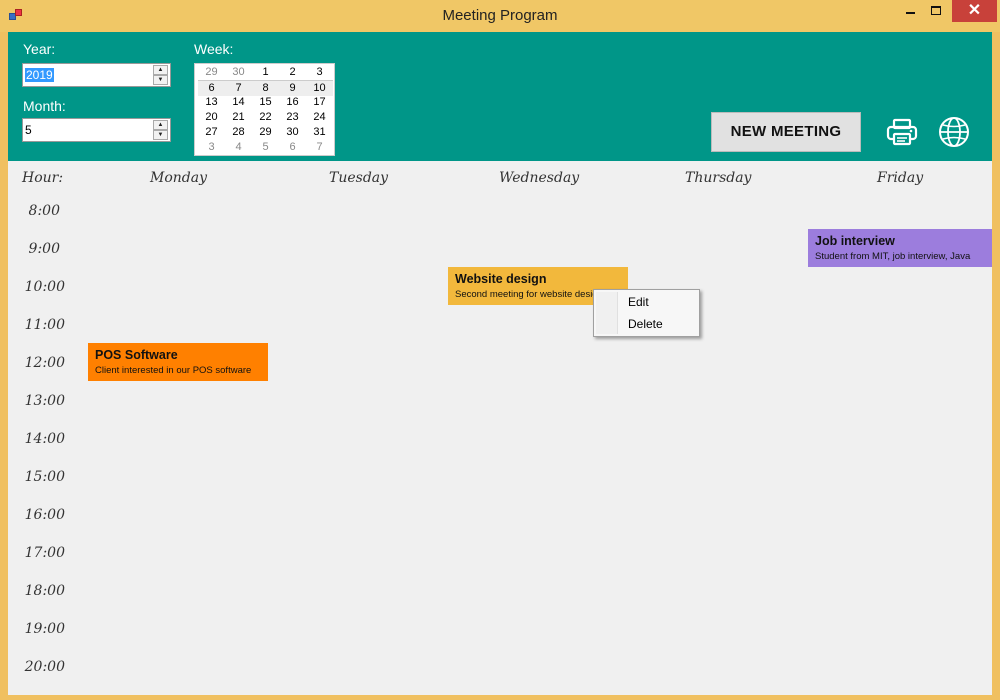  I want to click on calendar-day: 15, so click(265, 102).